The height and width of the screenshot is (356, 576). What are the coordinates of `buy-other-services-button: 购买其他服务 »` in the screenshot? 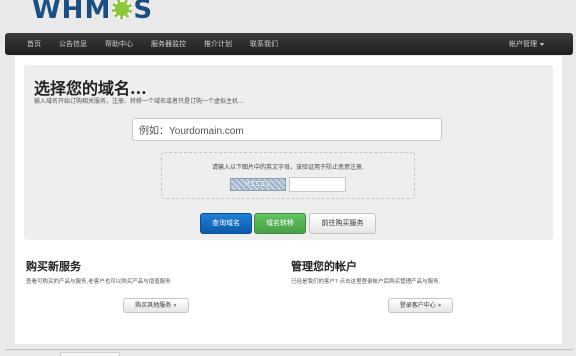 It's located at (156, 305).